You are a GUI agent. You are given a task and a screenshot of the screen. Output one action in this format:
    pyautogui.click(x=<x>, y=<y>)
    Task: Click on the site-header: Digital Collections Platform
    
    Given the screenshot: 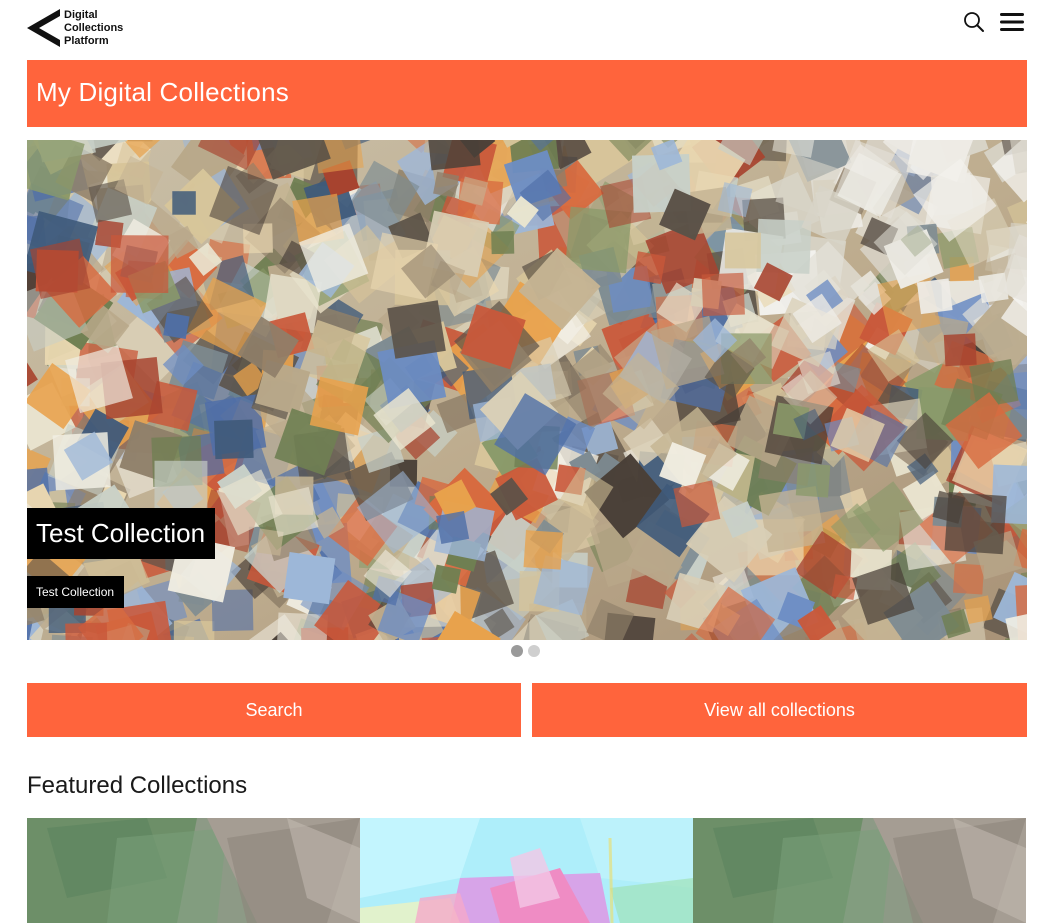 What is the action you would take?
    pyautogui.click(x=529, y=30)
    